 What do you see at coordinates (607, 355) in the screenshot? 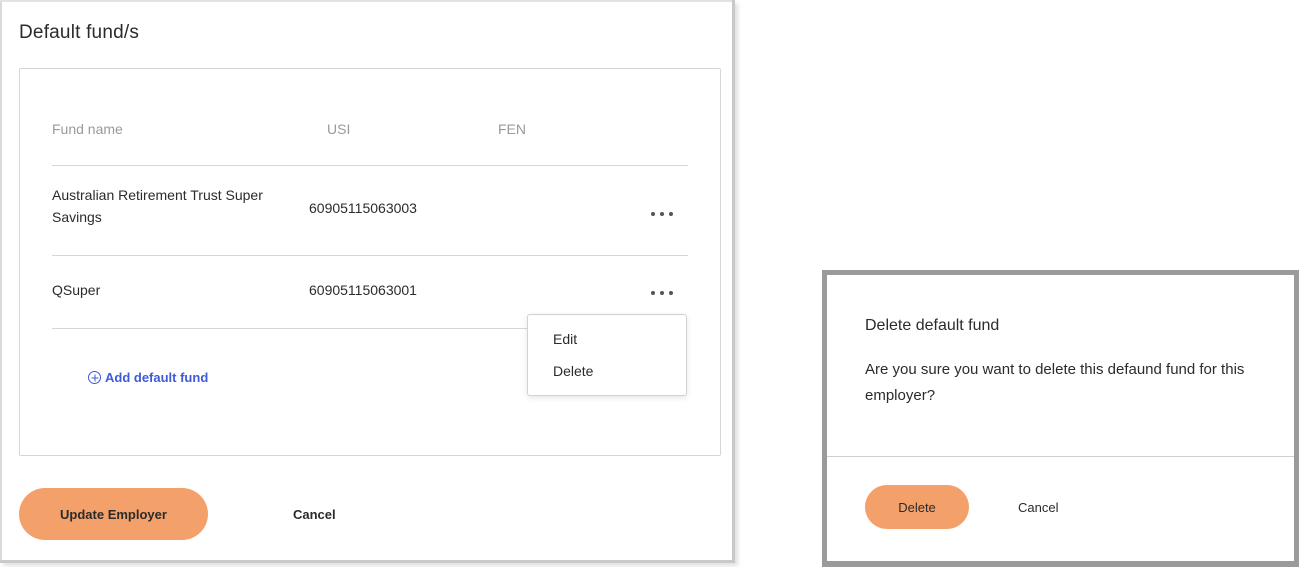
I see `row-action-menu: Edit Delete` at bounding box center [607, 355].